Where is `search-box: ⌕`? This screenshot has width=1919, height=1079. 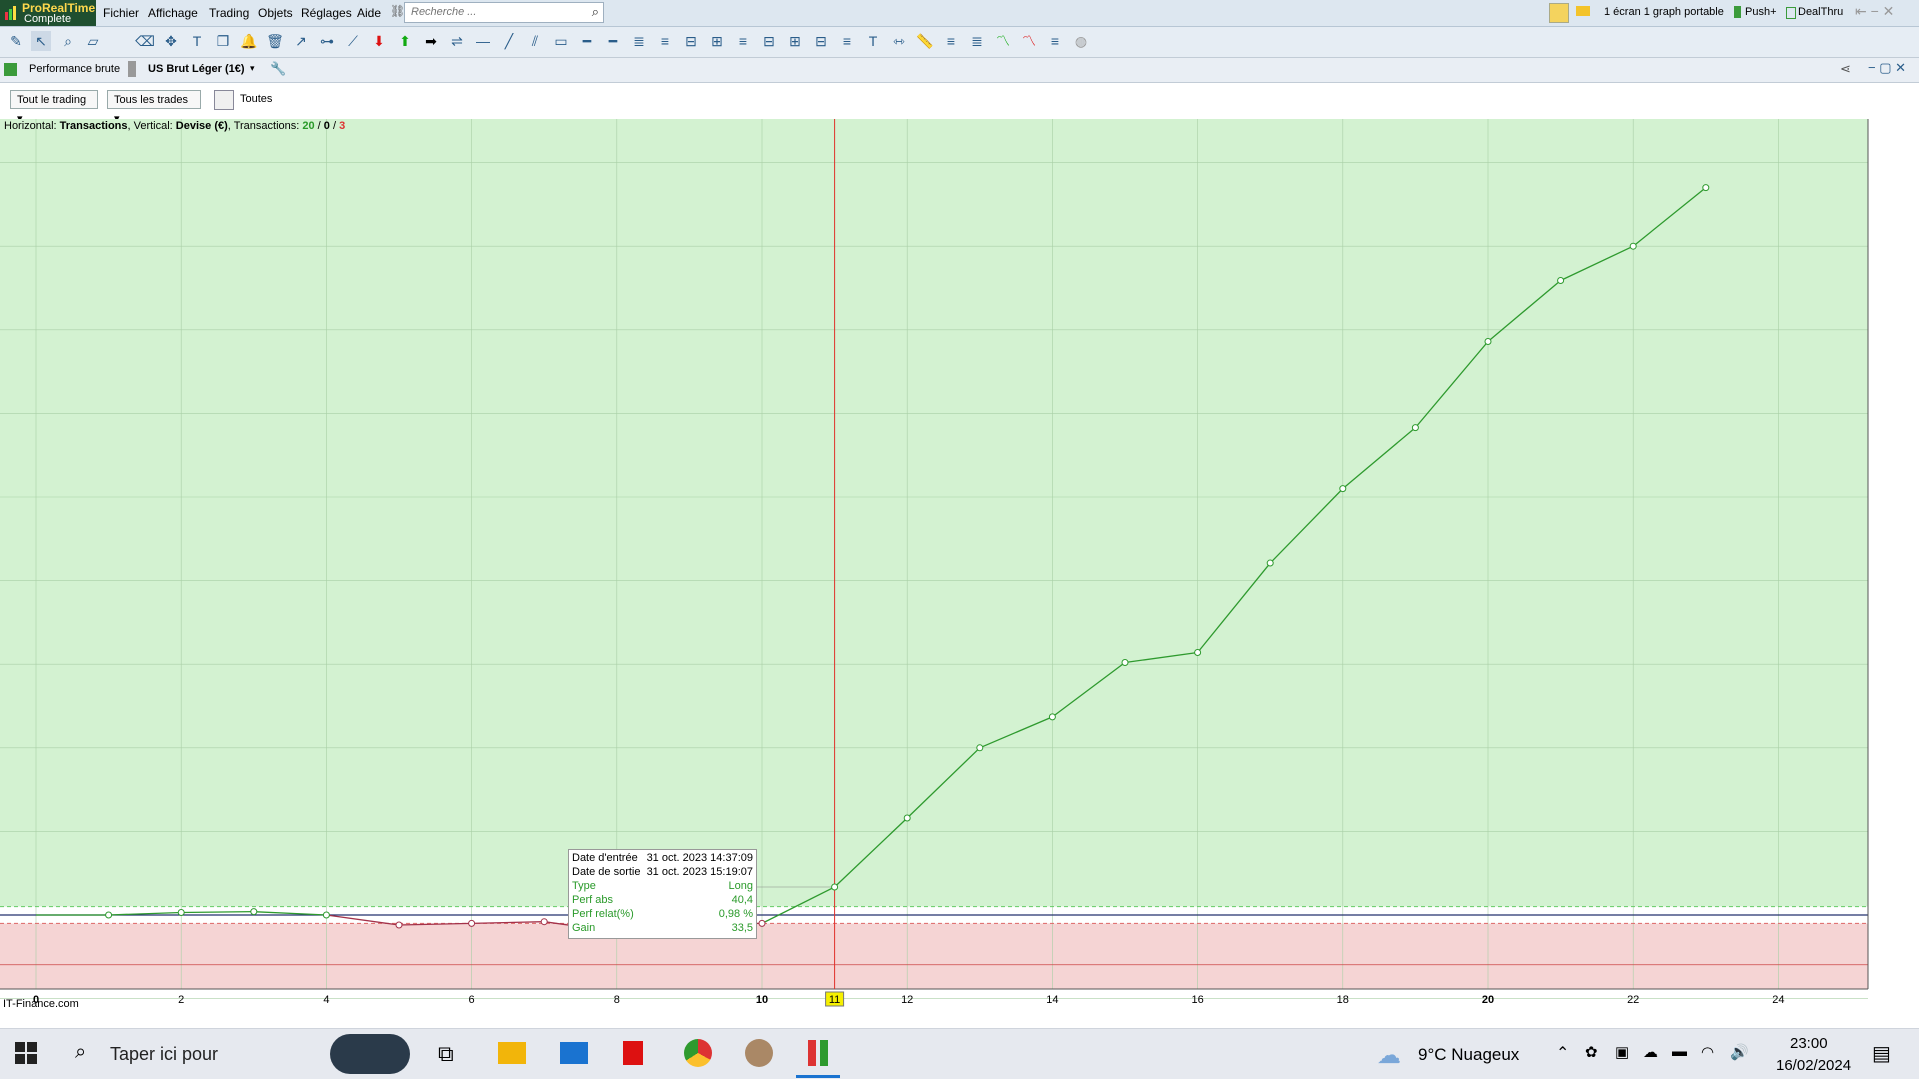 search-box: ⌕ is located at coordinates (504, 12).